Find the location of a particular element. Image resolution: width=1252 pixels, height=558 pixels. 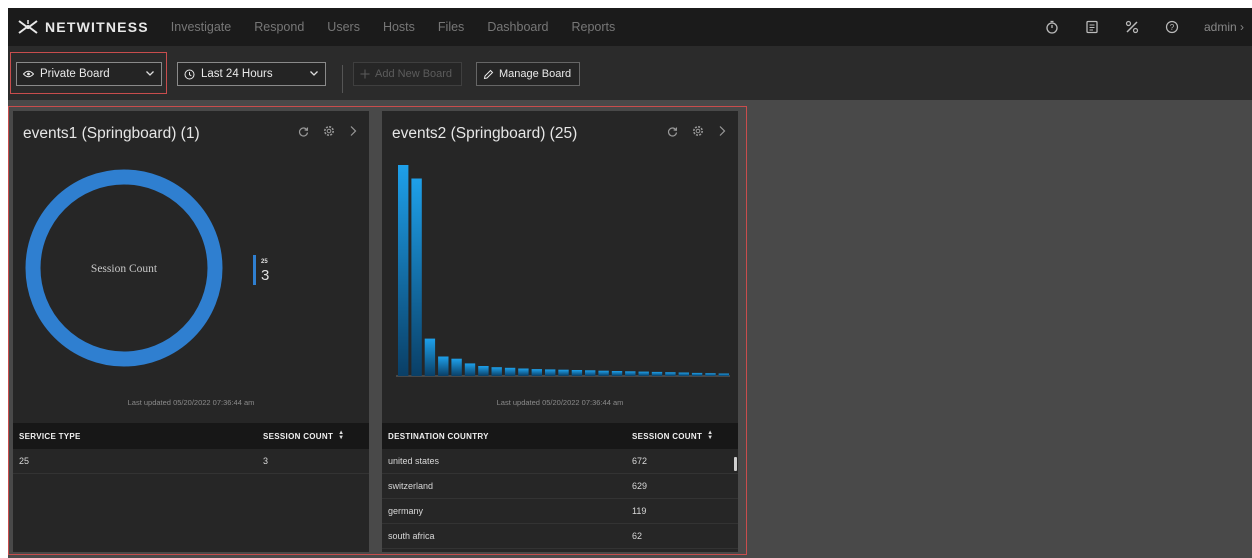

column-header-service-type: SERVICE TYPE is located at coordinates (138, 436).